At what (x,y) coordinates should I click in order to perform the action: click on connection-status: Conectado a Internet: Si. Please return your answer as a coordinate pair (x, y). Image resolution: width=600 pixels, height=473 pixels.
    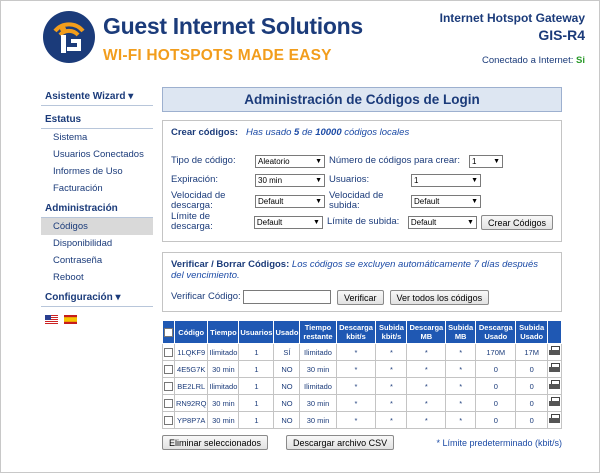
    Looking at the image, I should click on (533, 60).